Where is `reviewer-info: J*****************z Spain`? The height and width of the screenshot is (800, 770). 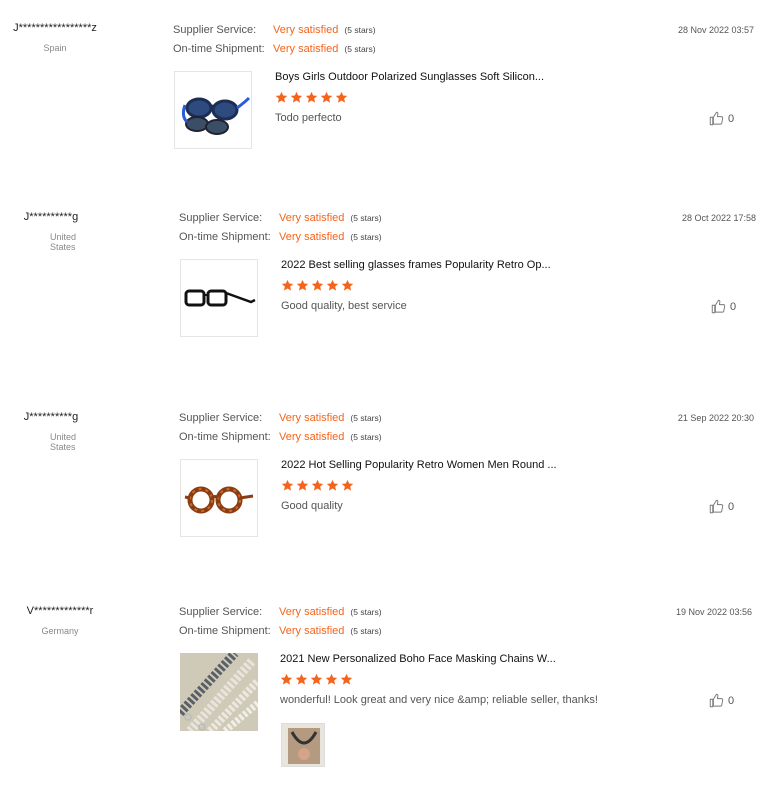
reviewer-info: J*****************z Spain is located at coordinates (55, 37).